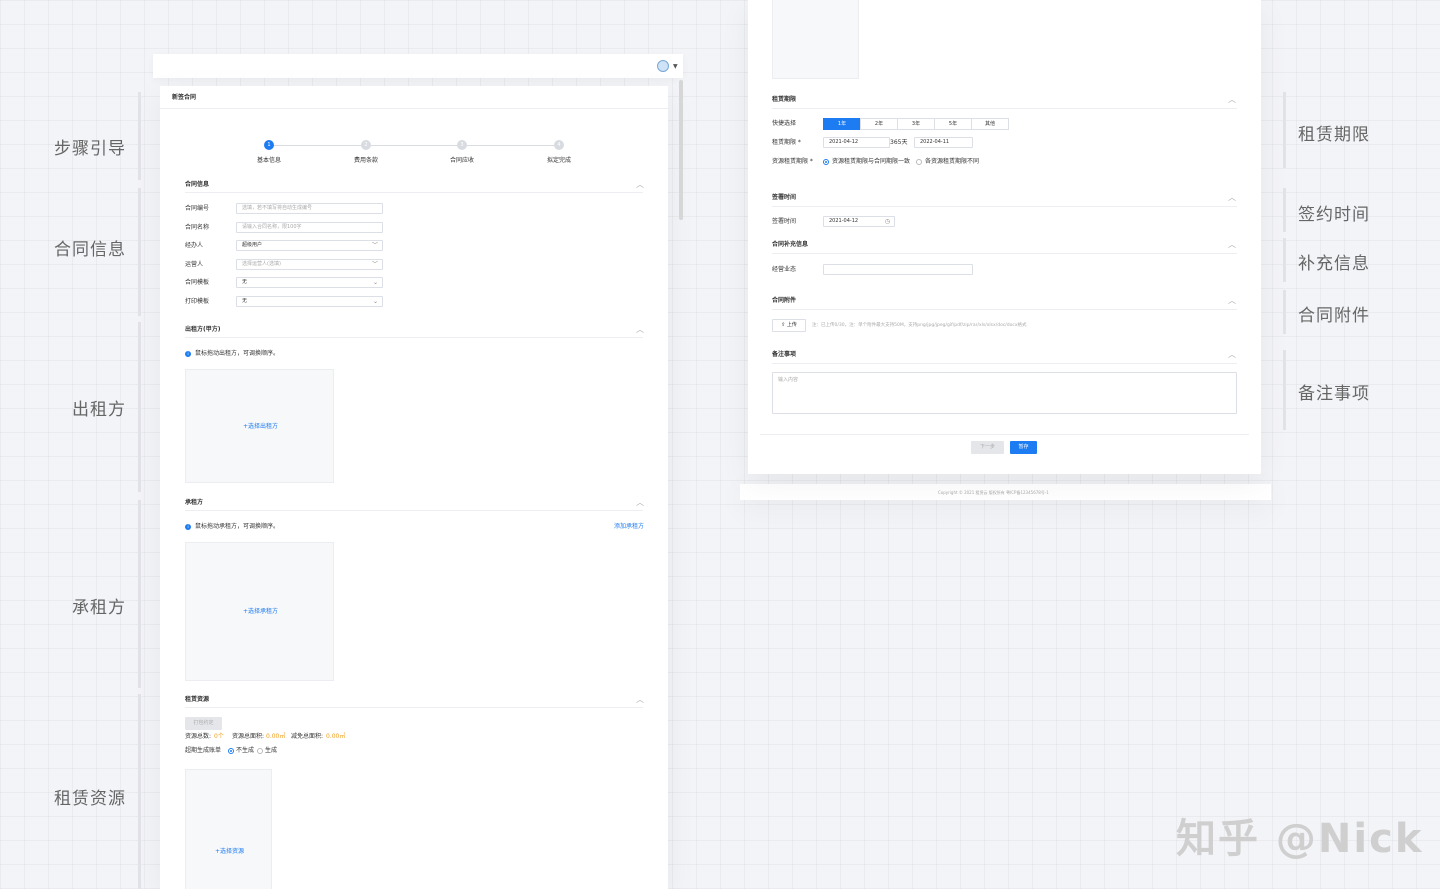 The image size is (1440, 889). Describe the element at coordinates (90, 250) in the screenshot. I see `label-contract-info: 合同信息` at that location.